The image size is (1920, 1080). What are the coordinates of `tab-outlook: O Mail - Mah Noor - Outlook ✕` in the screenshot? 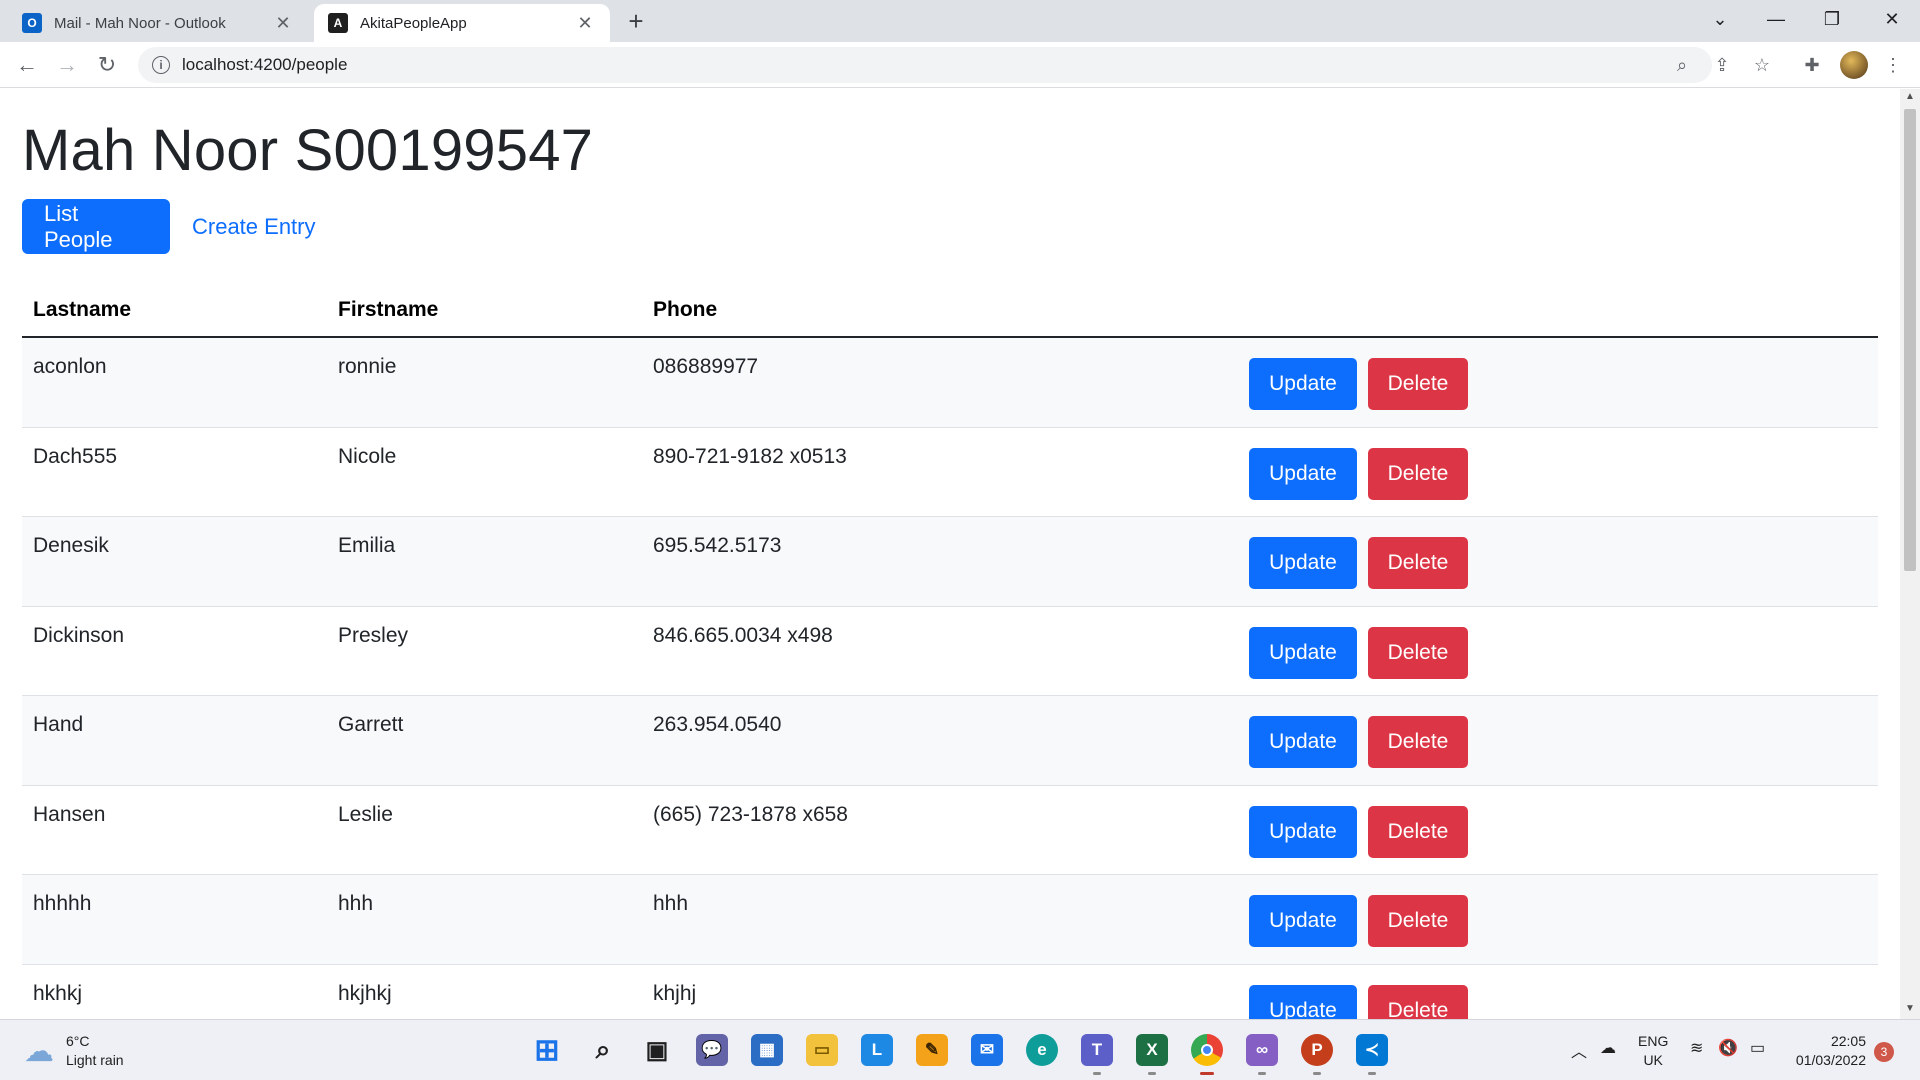 It's located at (158, 23).